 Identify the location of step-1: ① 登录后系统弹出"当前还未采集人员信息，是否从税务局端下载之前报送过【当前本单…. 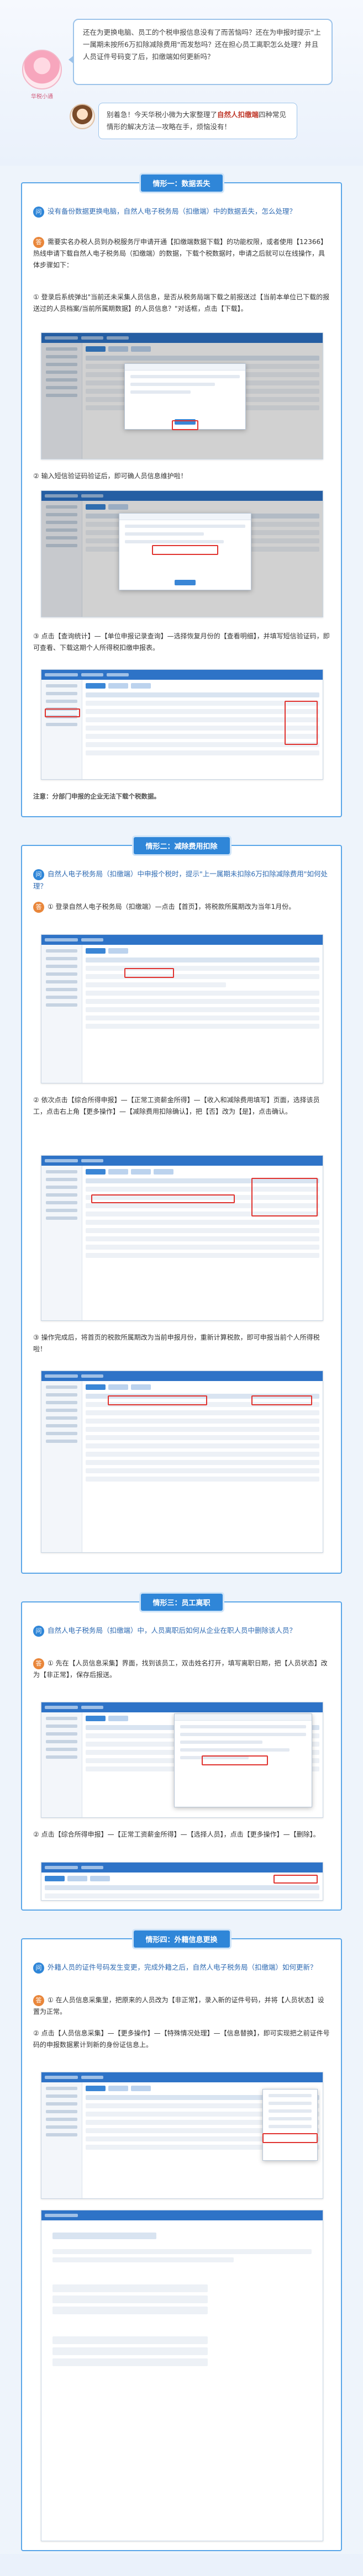
(181, 303).